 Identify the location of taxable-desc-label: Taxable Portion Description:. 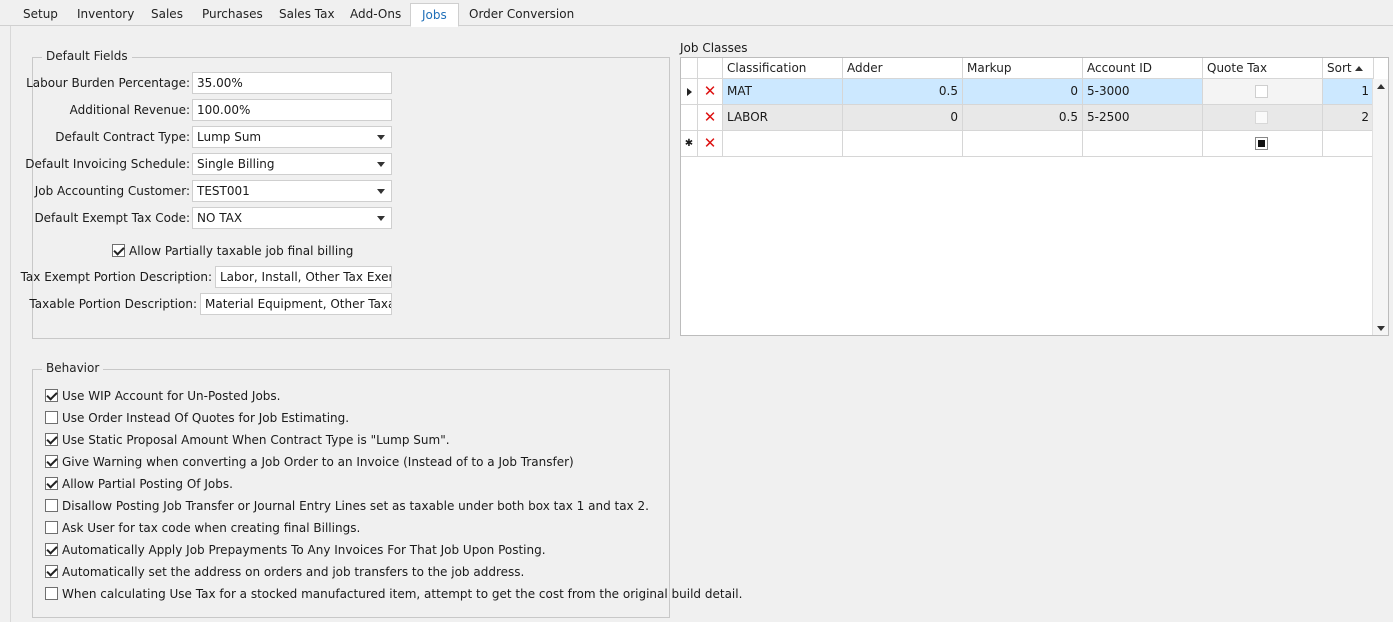
(113, 304).